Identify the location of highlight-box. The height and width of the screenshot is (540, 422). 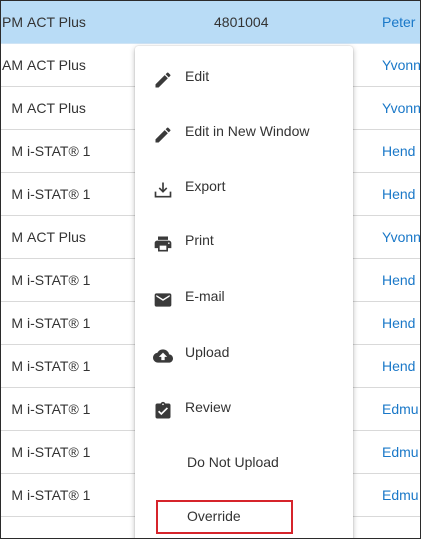
(224, 517).